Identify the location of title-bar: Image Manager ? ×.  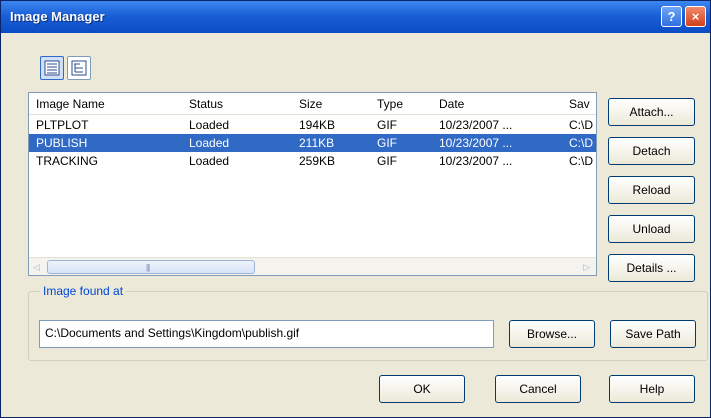
(355, 17).